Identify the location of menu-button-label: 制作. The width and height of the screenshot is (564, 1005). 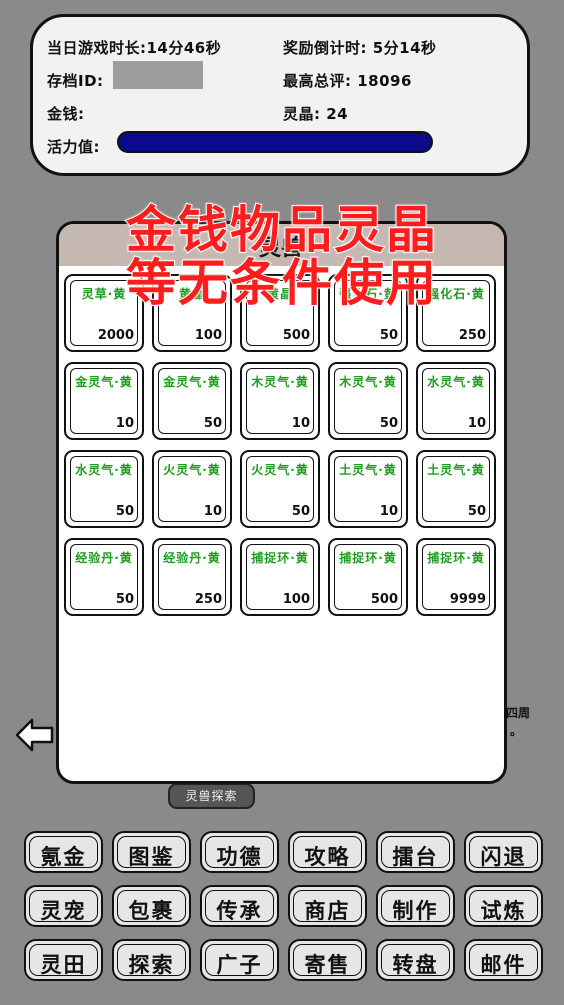
(415, 910).